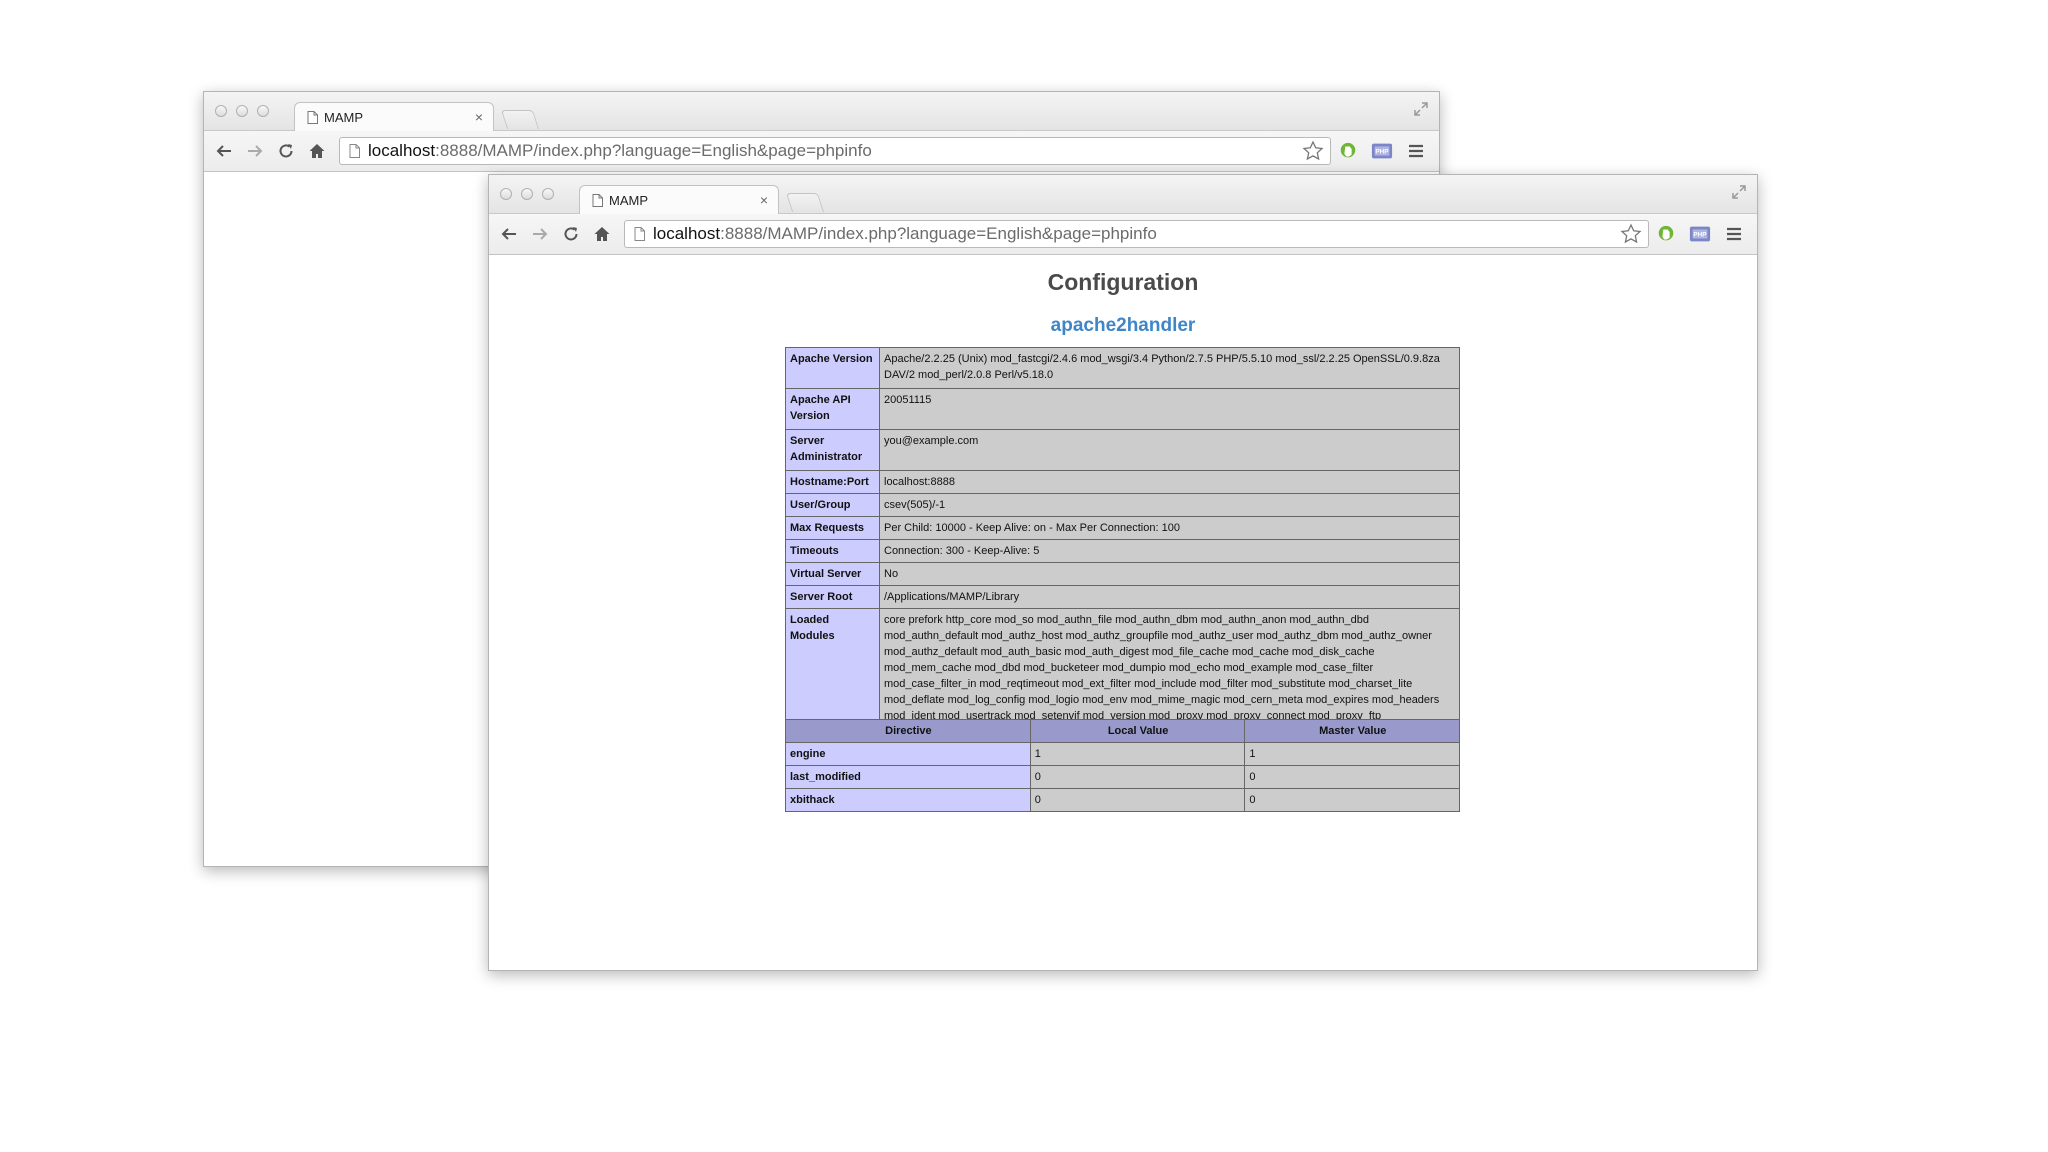  What do you see at coordinates (1169, 597) in the screenshot?
I see `config-value: /Applications/MAMP/Library` at bounding box center [1169, 597].